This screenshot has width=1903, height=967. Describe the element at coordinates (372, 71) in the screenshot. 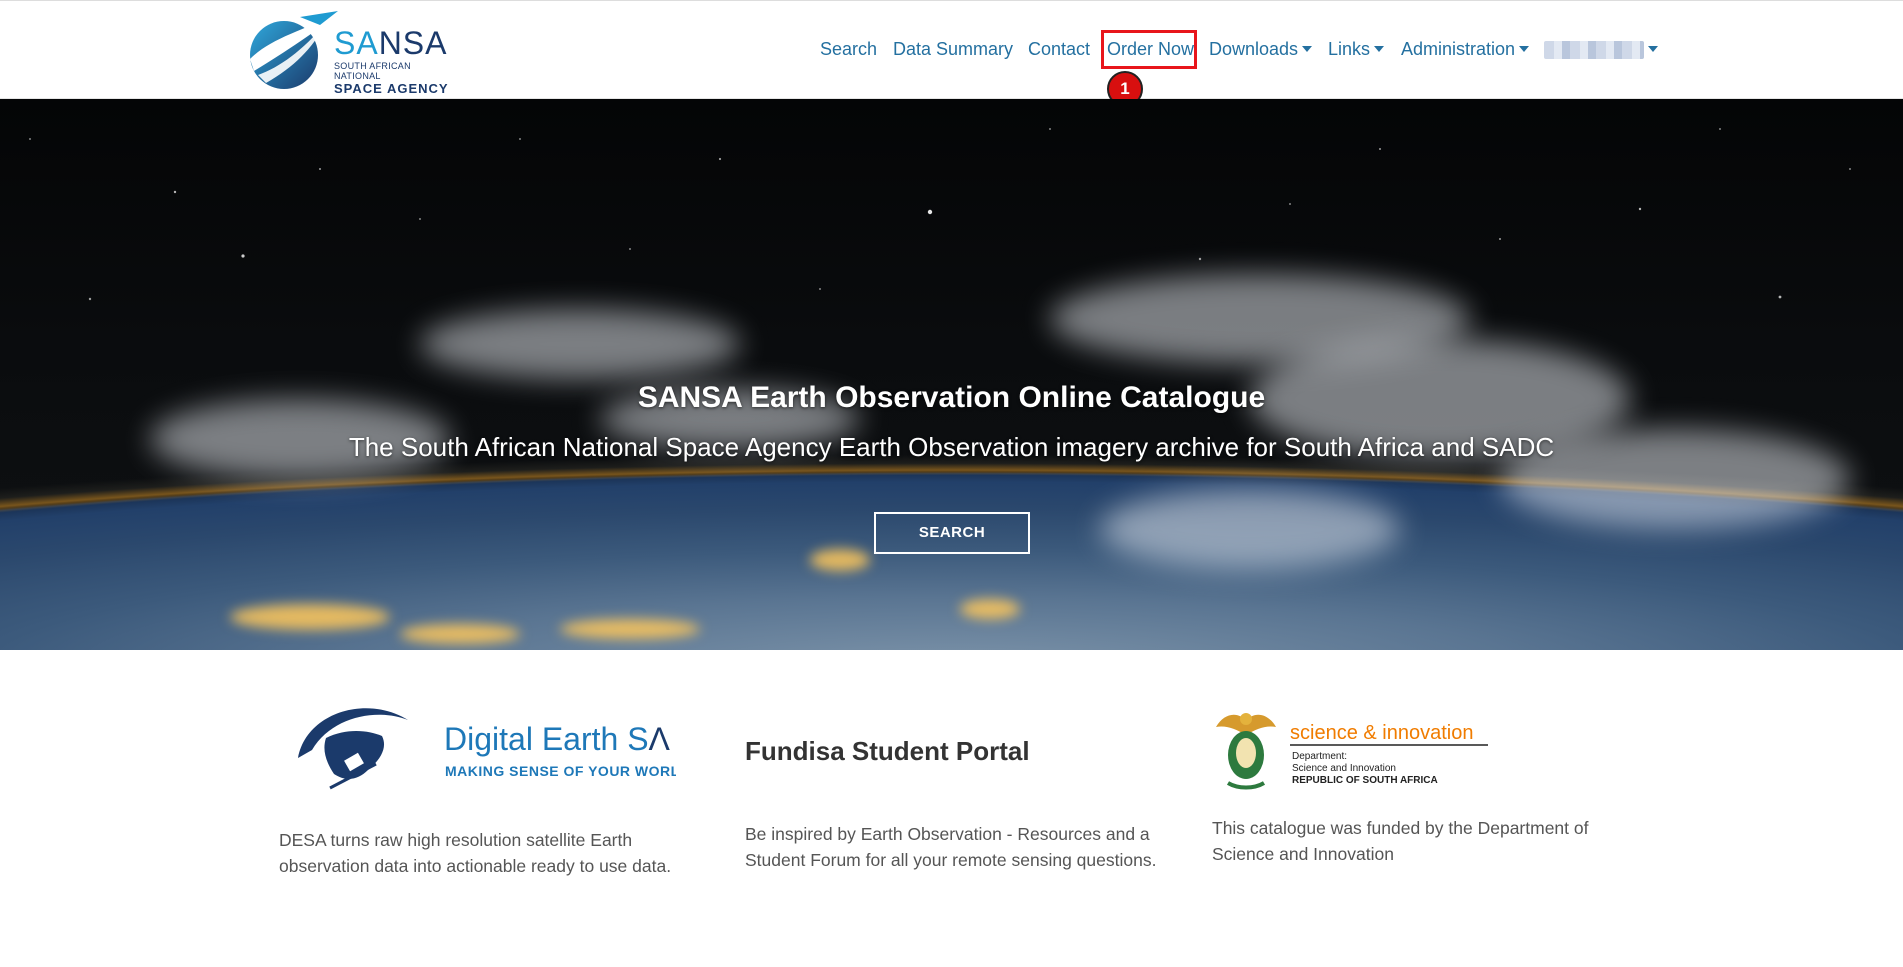

I see `brand-subtitle-1: SOUTH AFRICAN NATIONAL` at that location.